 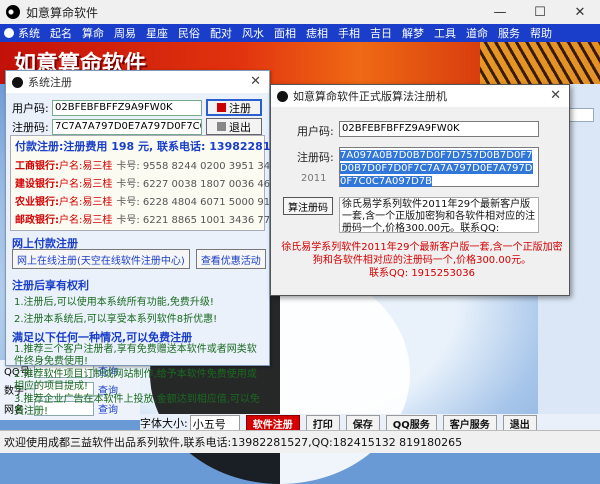 I want to click on reg-code-field: 7C7A7A797D0E7A797D0F7C0C7A097D7B, so click(x=127, y=126).